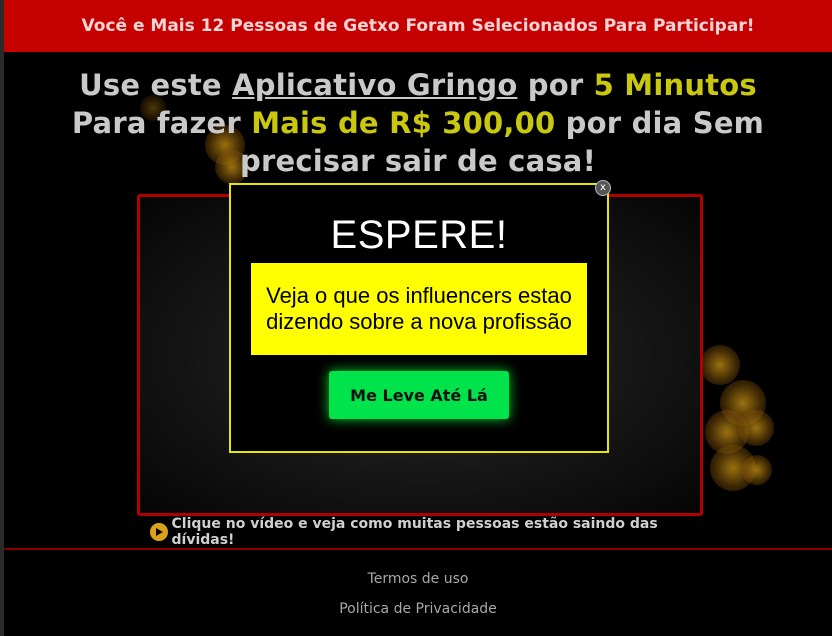  I want to click on modal-close-button: x, so click(603, 188).